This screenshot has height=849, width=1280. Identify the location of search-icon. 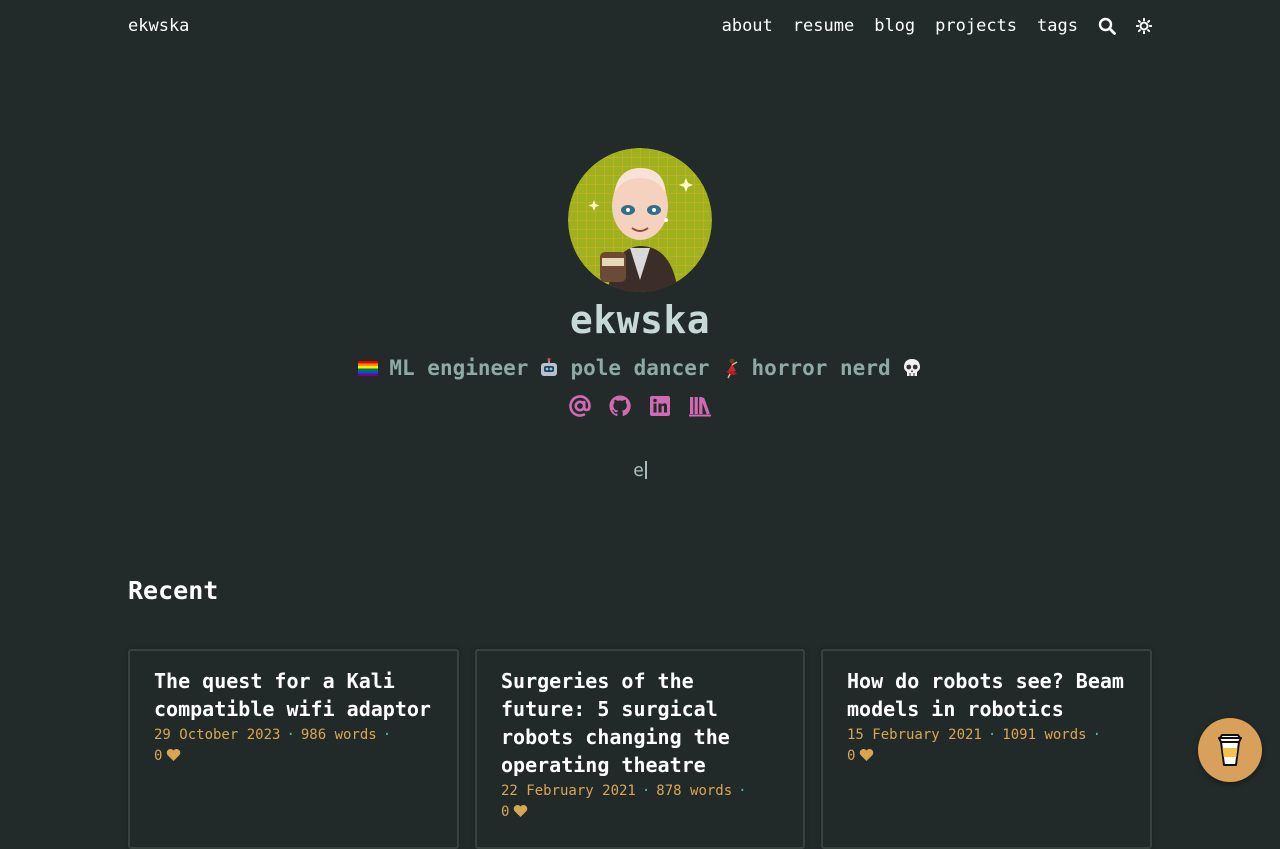
(1107, 26).